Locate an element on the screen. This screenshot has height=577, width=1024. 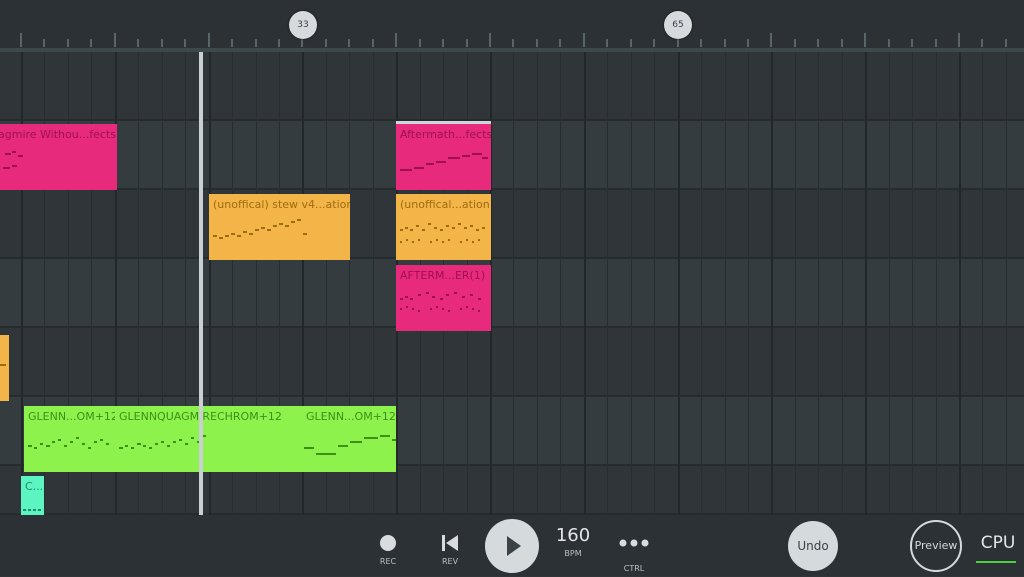
play-icon is located at coordinates (514, 546).